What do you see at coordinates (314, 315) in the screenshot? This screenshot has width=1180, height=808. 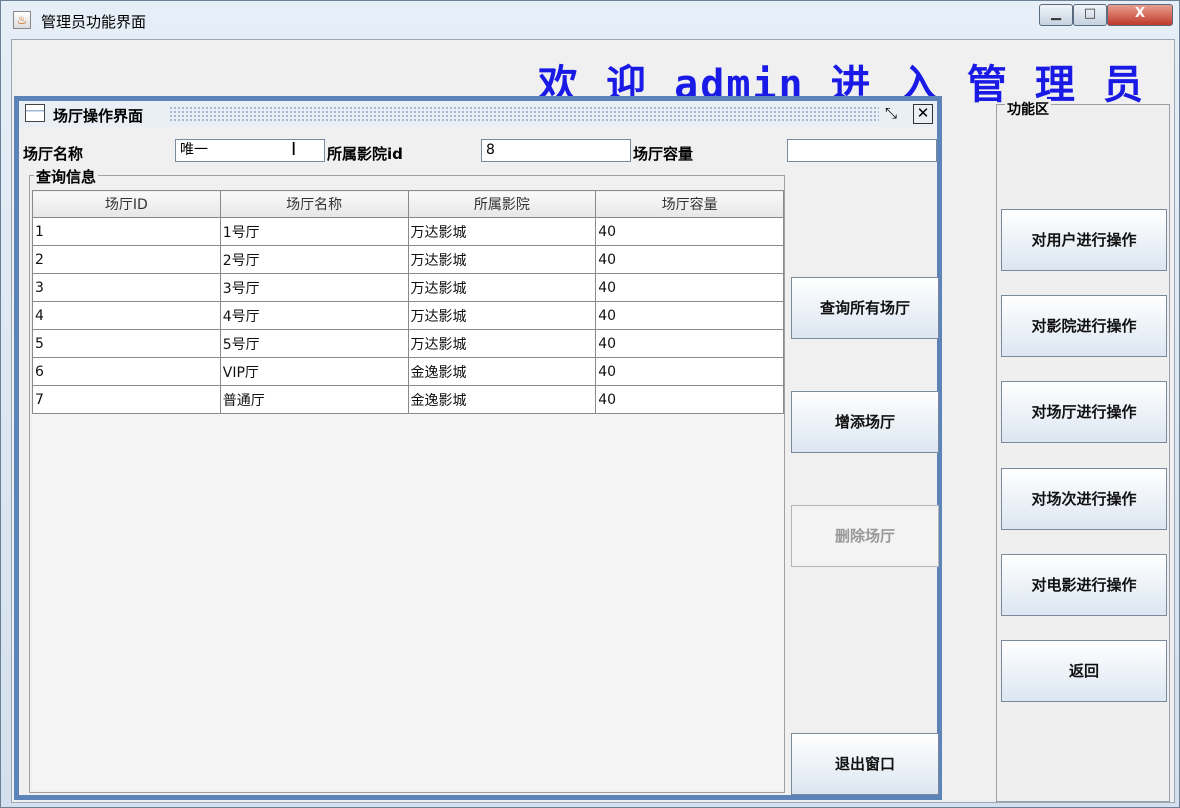 I see `cell: 4号厅` at bounding box center [314, 315].